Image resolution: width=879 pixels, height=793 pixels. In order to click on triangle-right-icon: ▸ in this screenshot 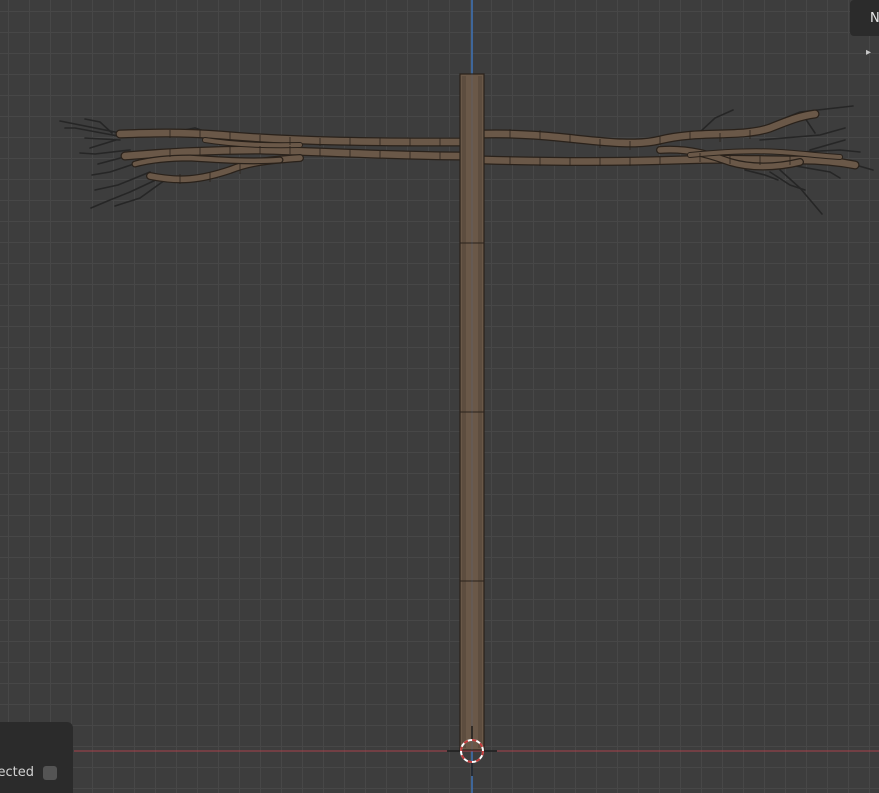, I will do `click(868, 52)`.